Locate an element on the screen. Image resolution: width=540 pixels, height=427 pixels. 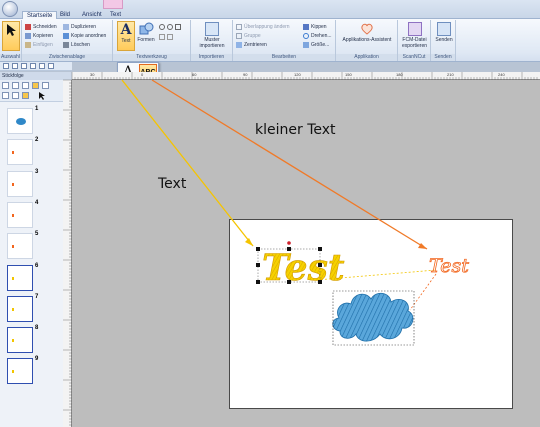
annotation-kleiner-text-label: kleiner Text is located at coordinates (295, 130).